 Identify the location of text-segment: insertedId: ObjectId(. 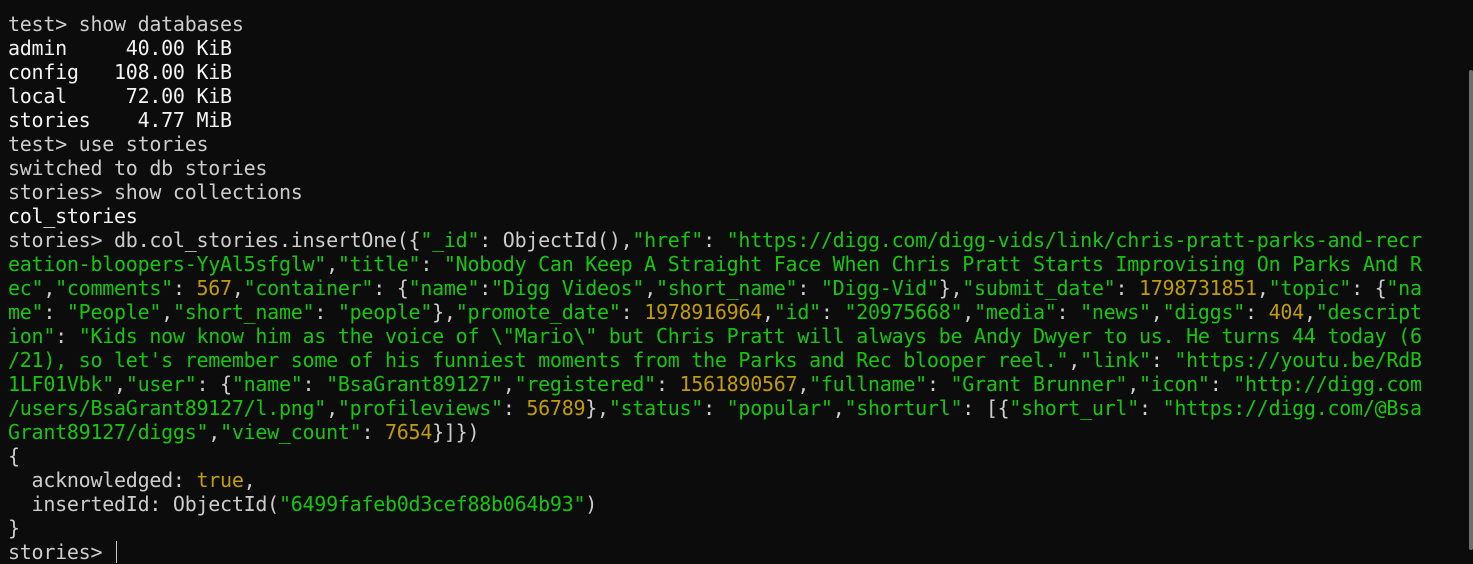
(144, 504).